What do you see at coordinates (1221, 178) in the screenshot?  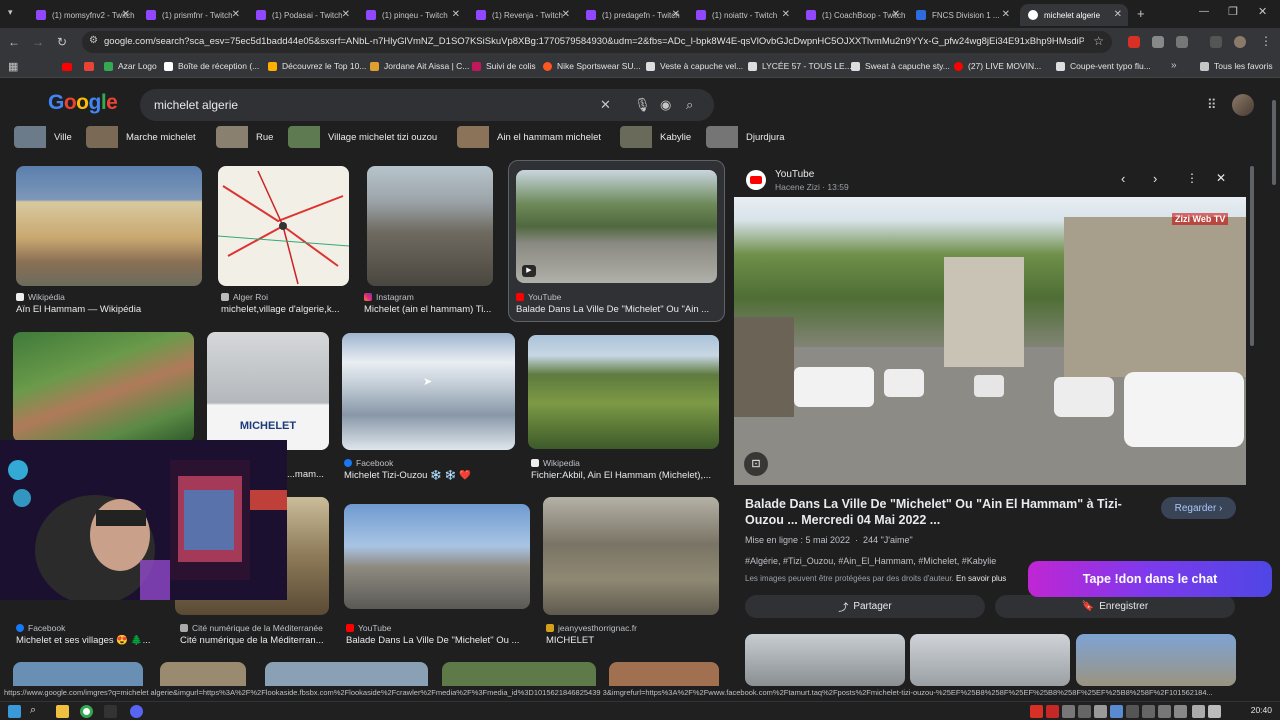 I see `close-panel-icon: ✕` at bounding box center [1221, 178].